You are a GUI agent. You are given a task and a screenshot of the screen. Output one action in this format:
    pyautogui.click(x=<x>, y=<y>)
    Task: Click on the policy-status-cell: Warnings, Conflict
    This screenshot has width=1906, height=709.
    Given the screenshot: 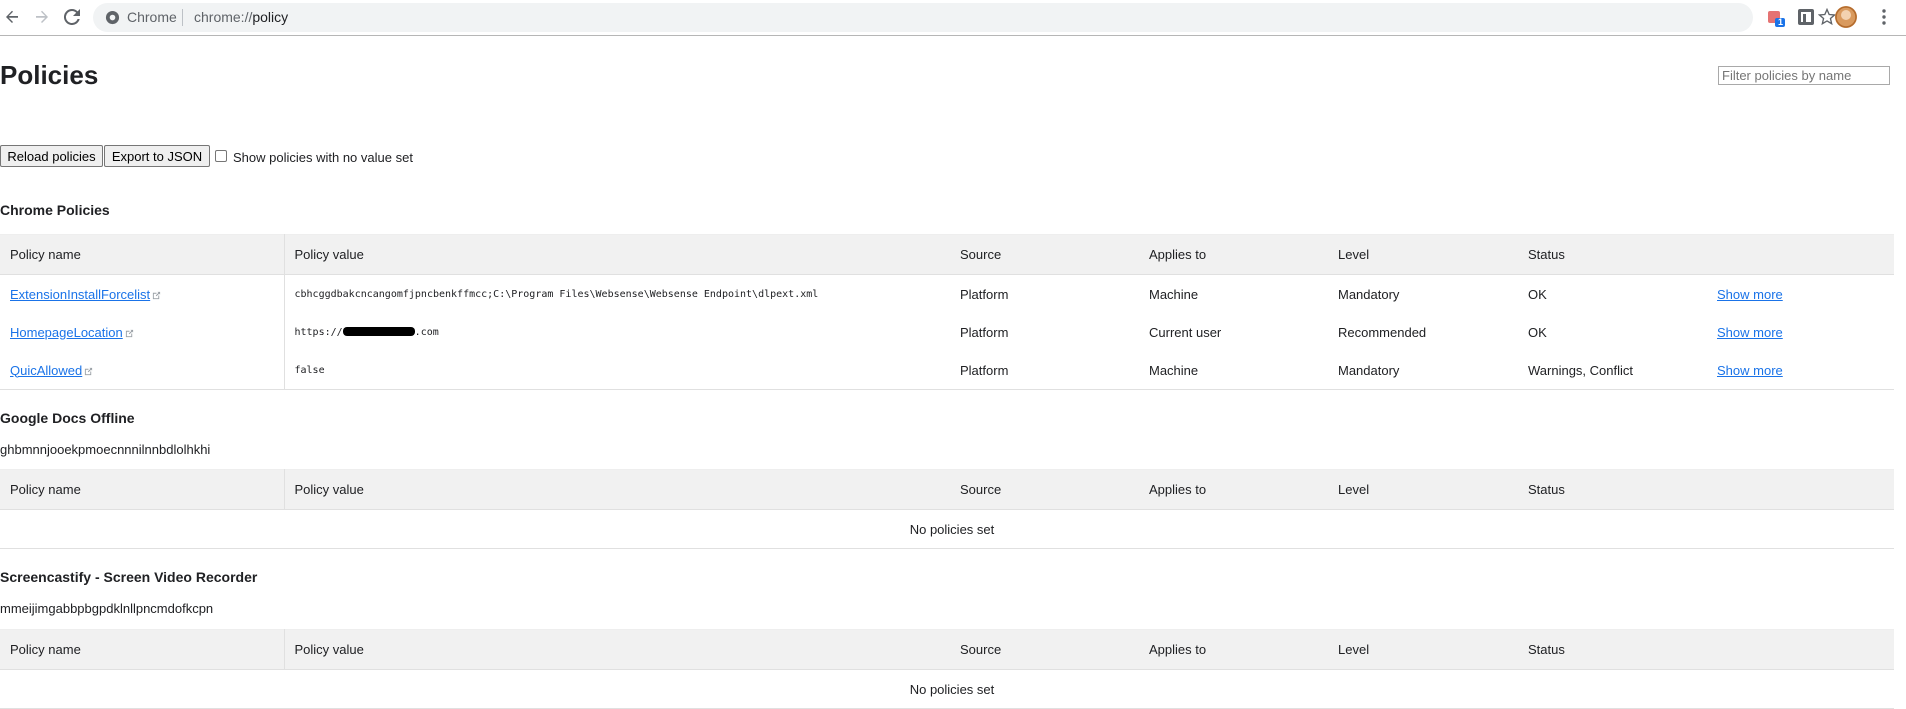 What is the action you would take?
    pyautogui.click(x=1580, y=370)
    